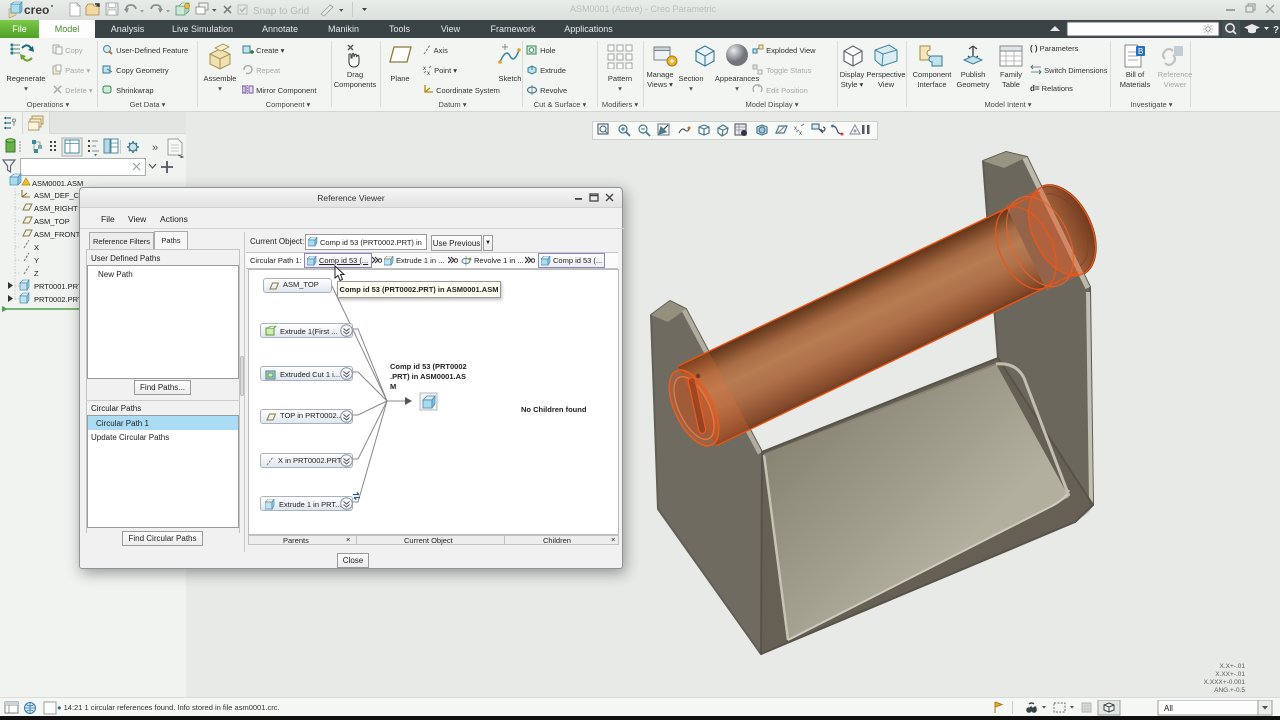  I want to click on svg-text: All, so click(1168, 708).